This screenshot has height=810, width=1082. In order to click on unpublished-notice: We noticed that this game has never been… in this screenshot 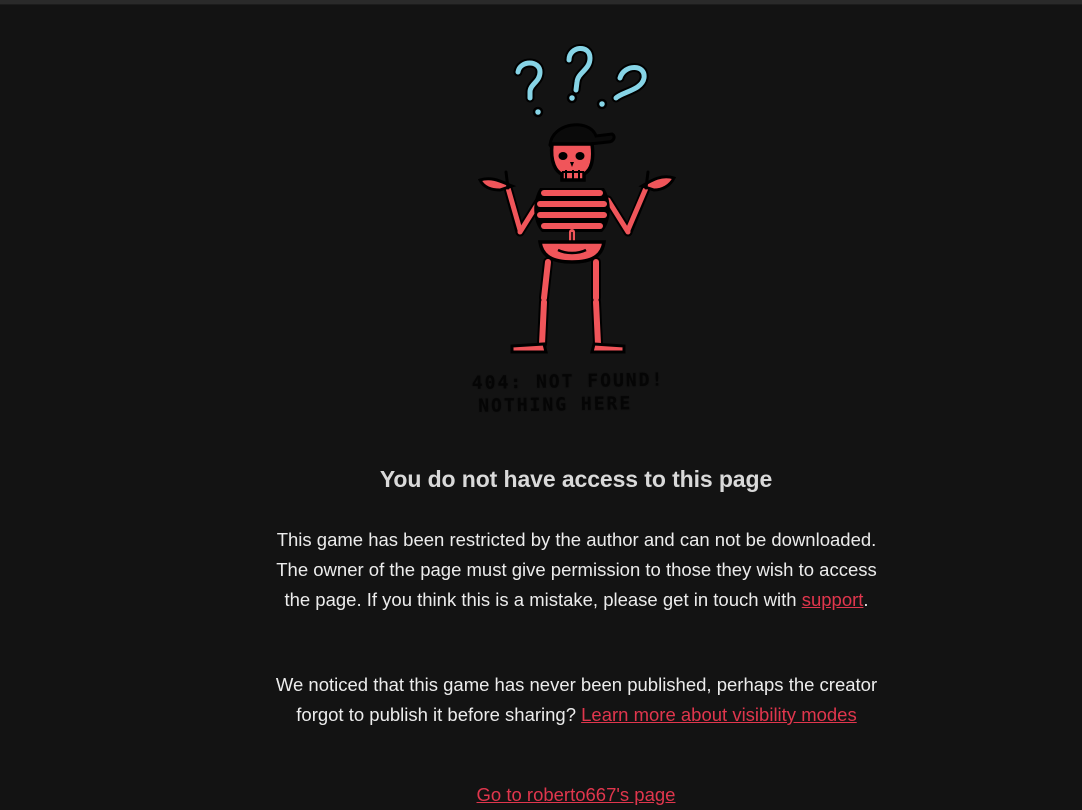, I will do `click(576, 700)`.